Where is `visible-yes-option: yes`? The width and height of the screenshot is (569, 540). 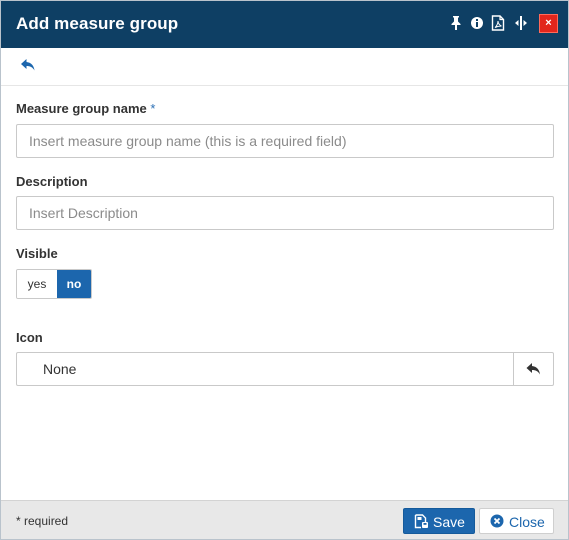 visible-yes-option: yes is located at coordinates (37, 284).